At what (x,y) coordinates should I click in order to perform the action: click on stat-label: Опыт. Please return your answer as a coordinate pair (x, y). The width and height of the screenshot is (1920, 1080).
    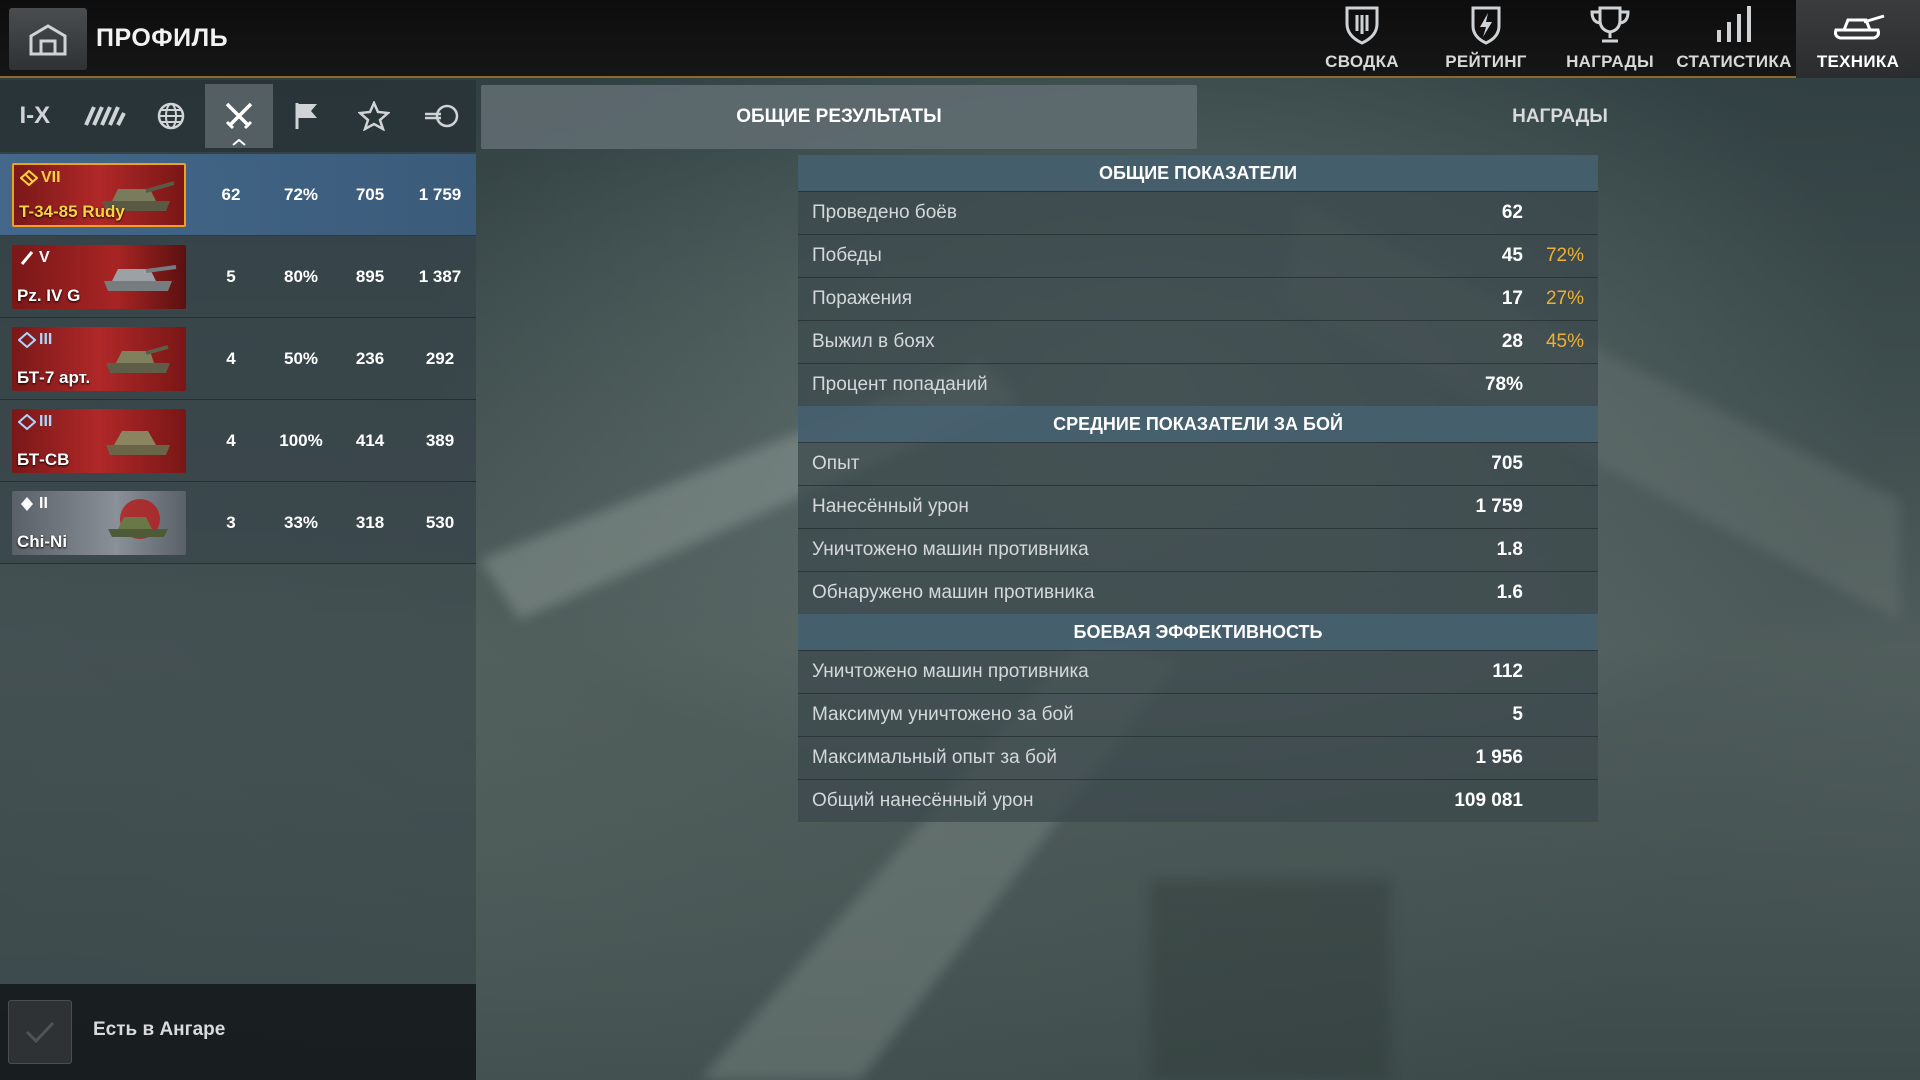
    Looking at the image, I should click on (836, 463).